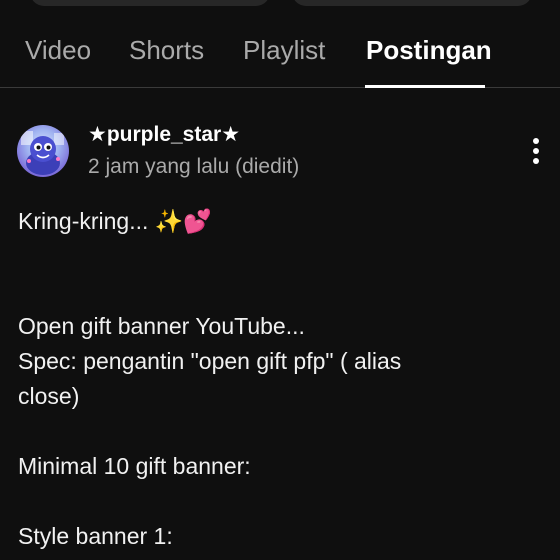 The height and width of the screenshot is (560, 560). I want to click on post-text-line: Kring-kring... ✨💕, so click(115, 221).